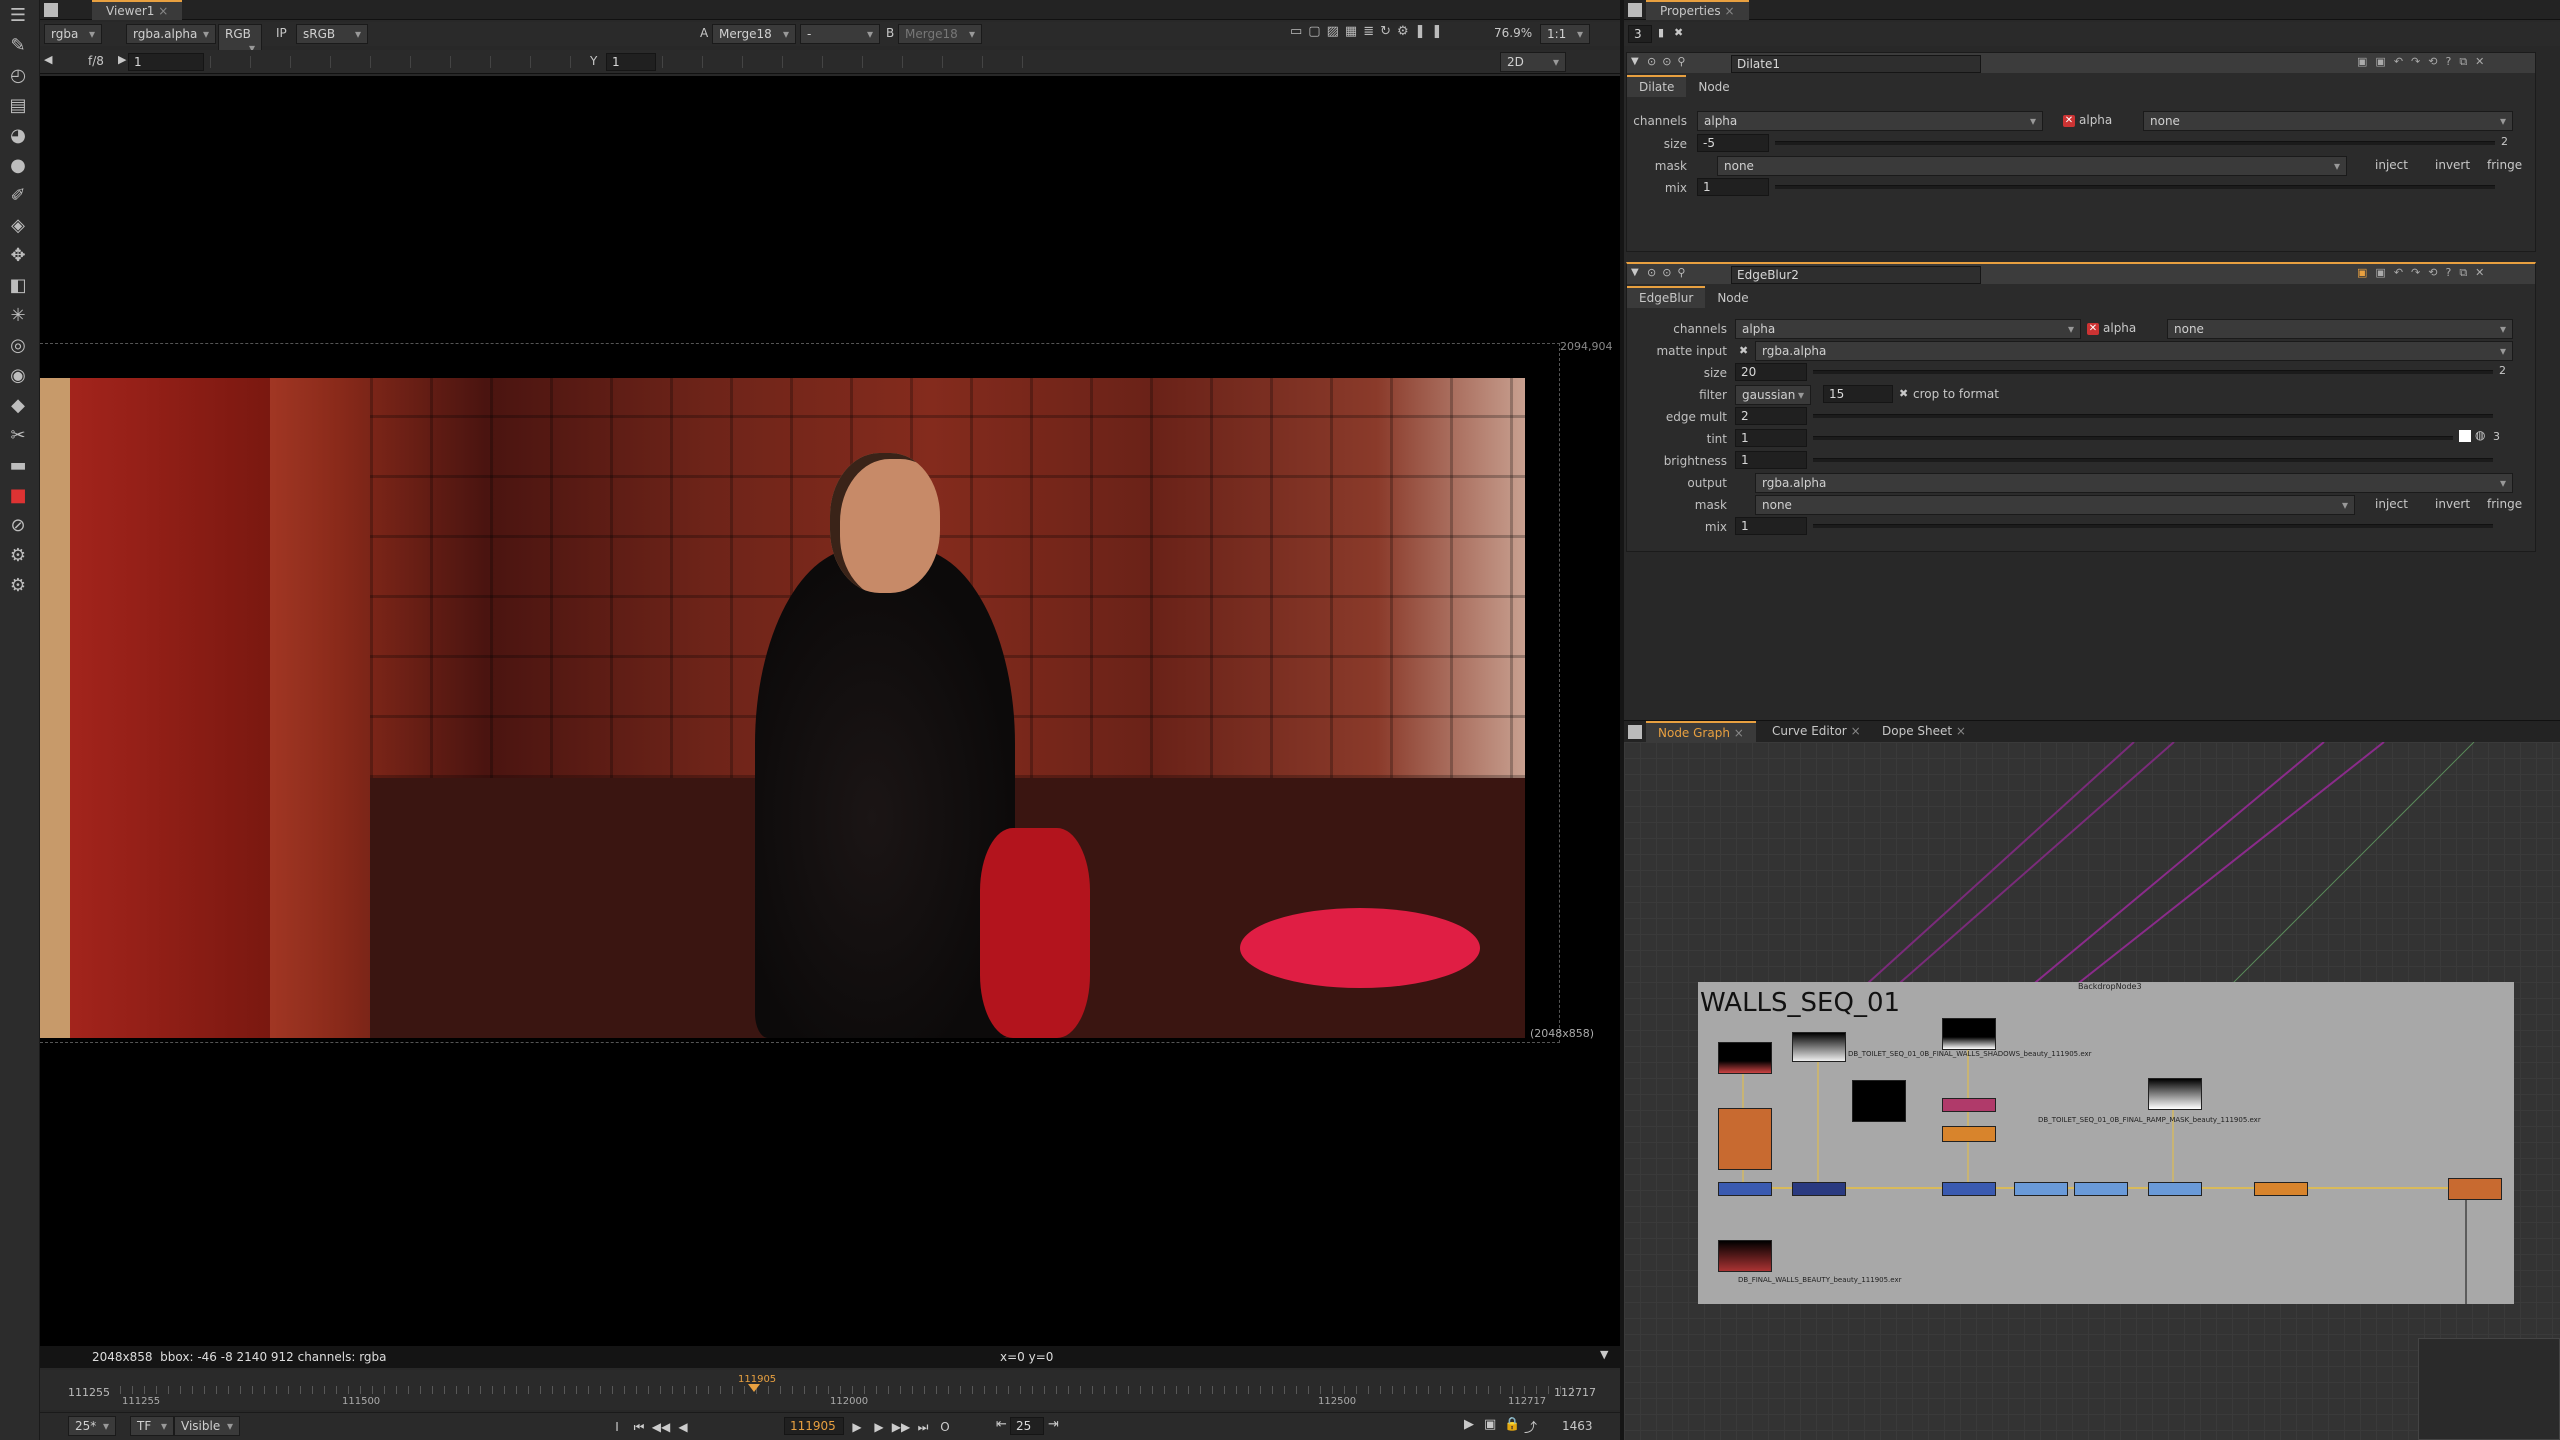  What do you see at coordinates (1819, 1189) in the screenshot?
I see `dilate-node` at bounding box center [1819, 1189].